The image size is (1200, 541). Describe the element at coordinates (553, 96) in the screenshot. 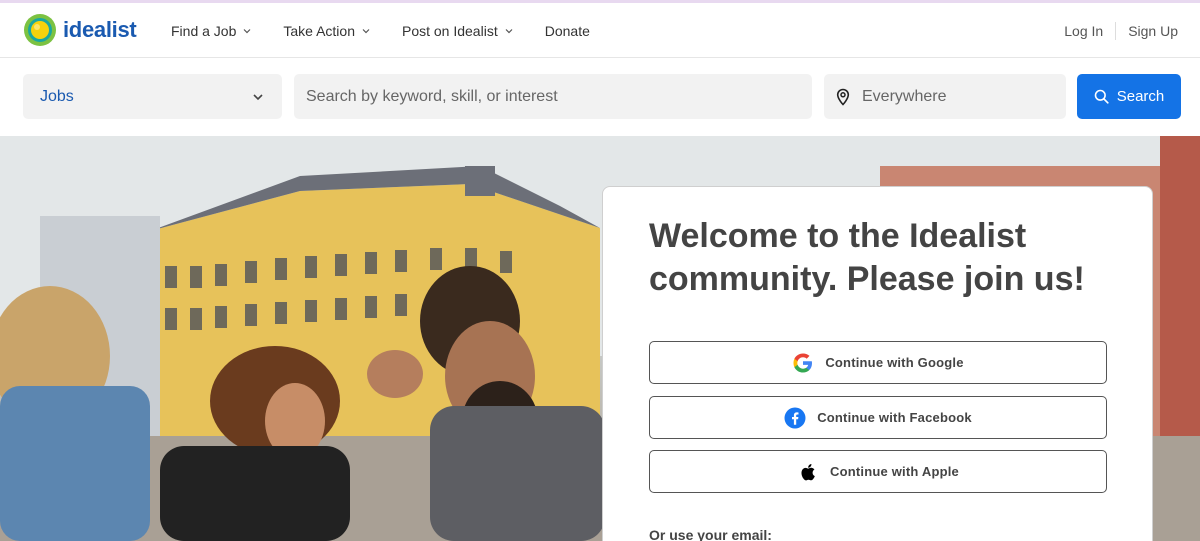

I see `keyword-search-input` at that location.